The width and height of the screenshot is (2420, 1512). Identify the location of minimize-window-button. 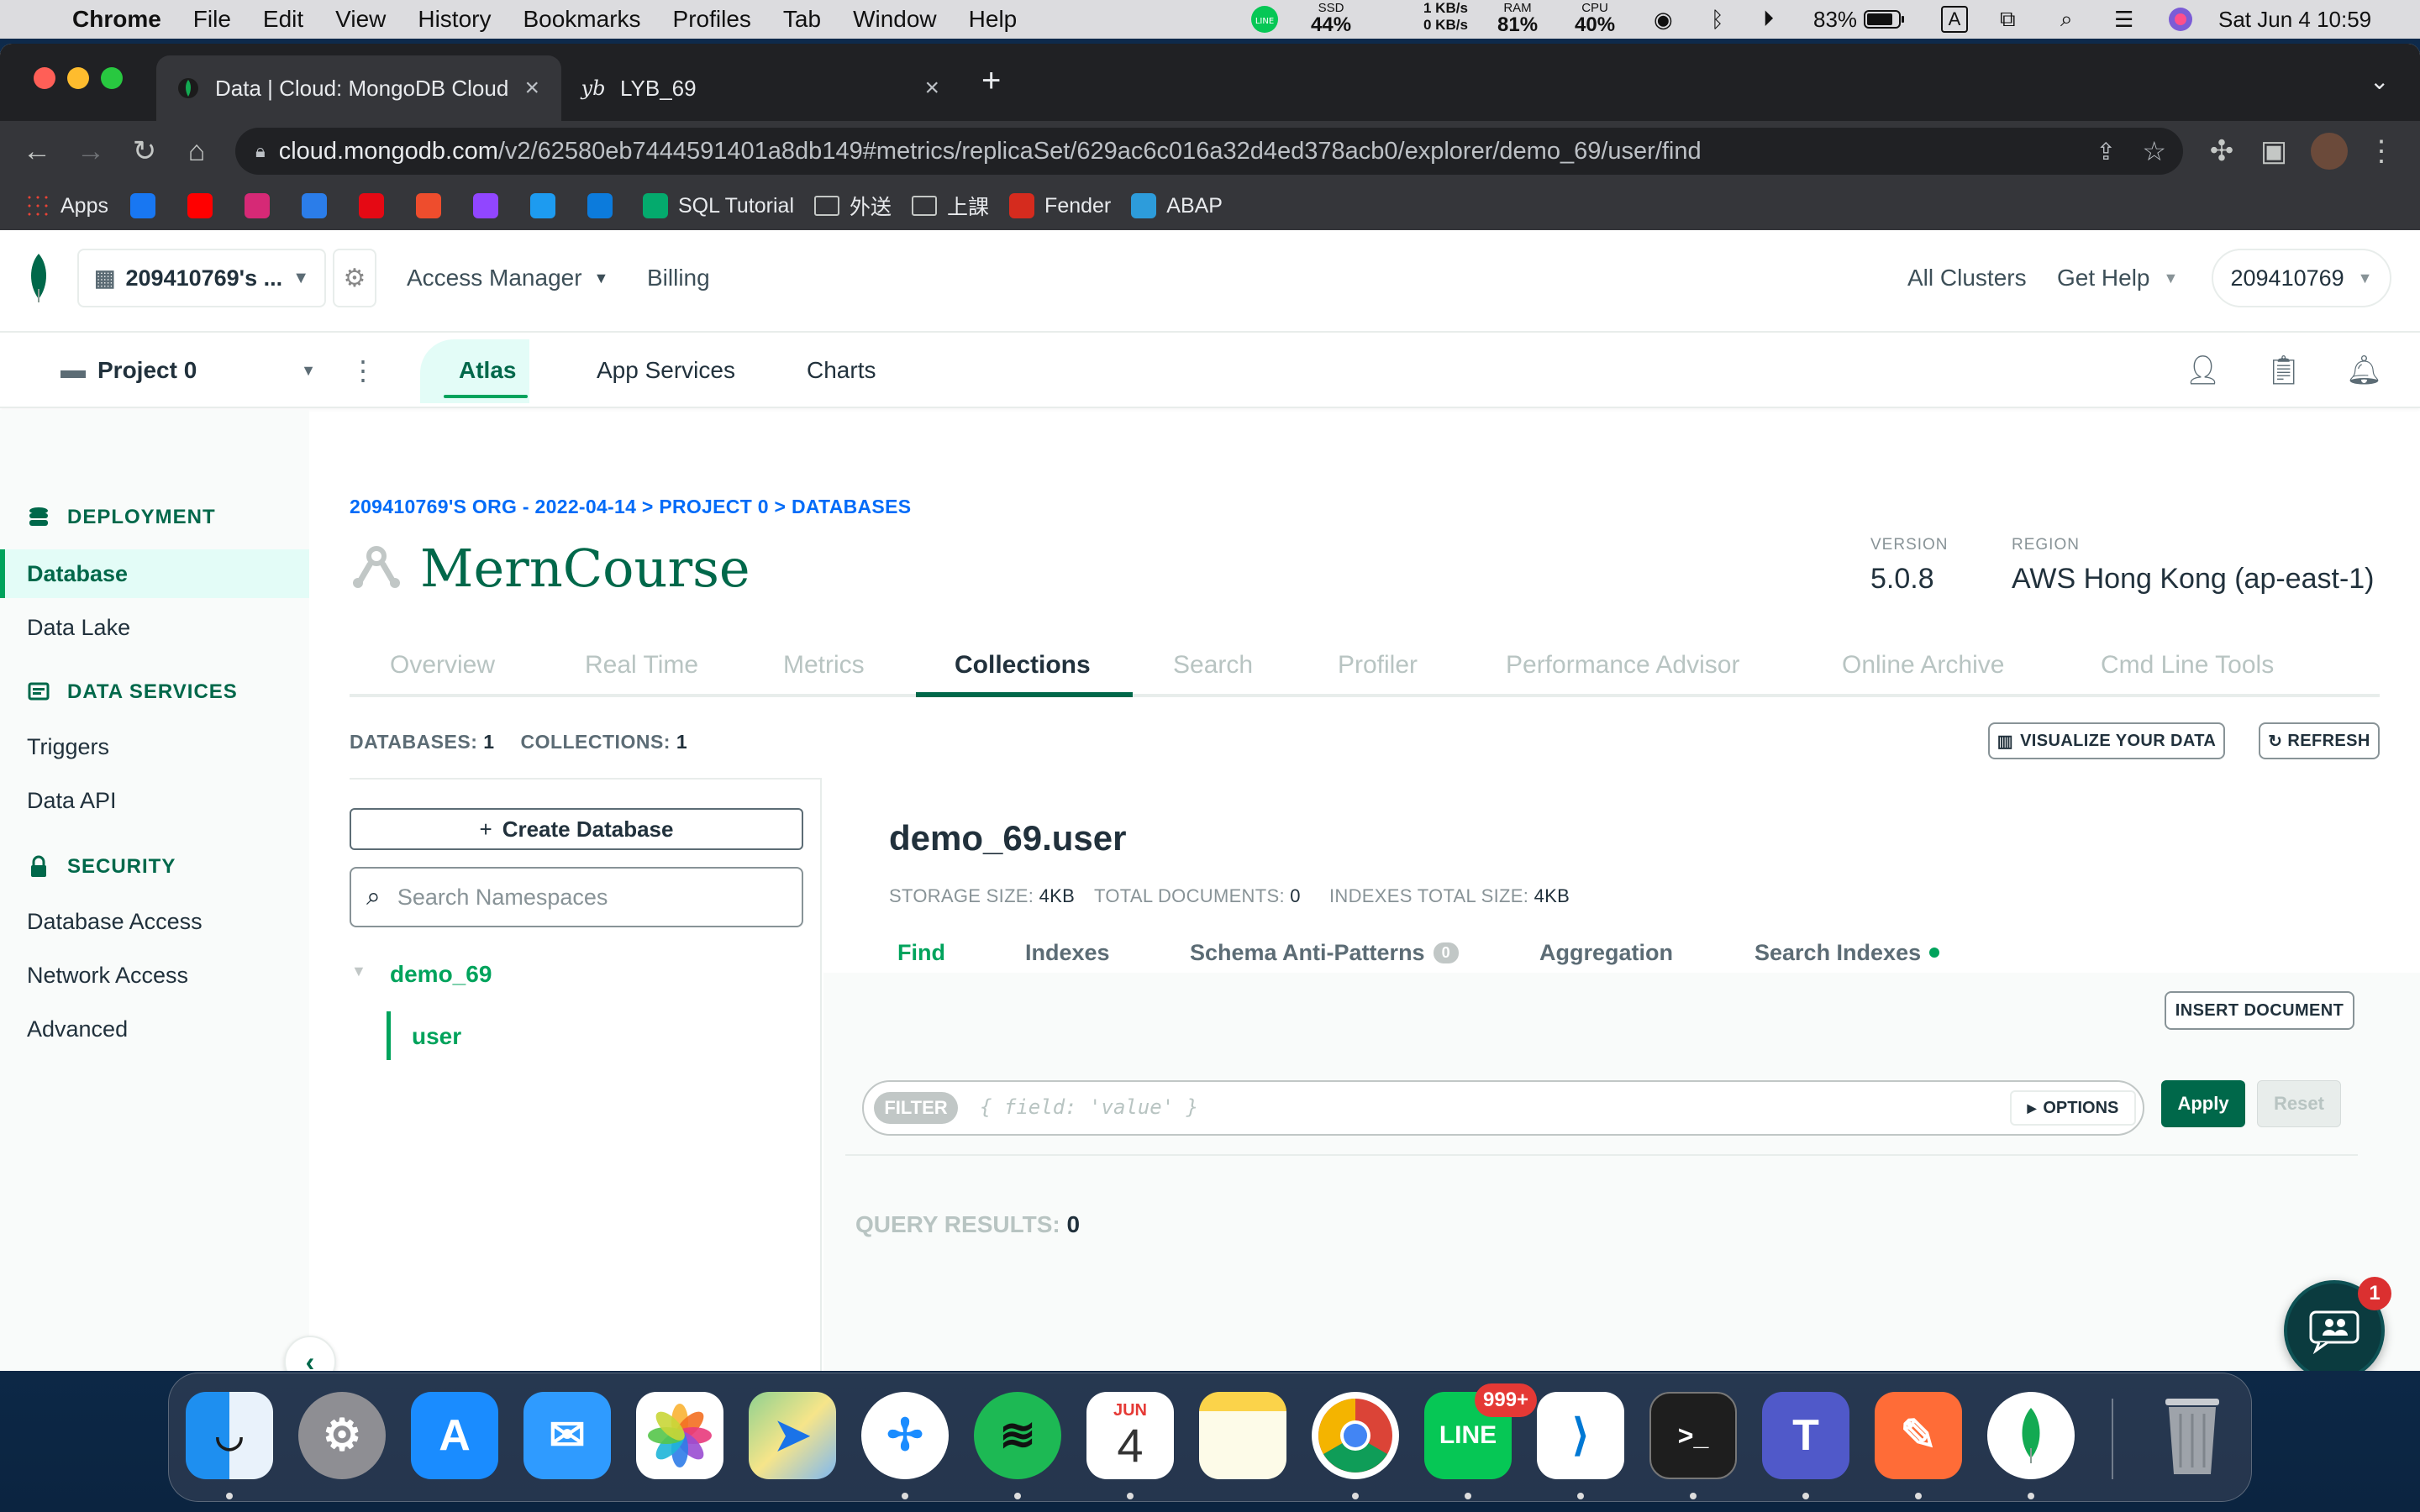
(78, 78).